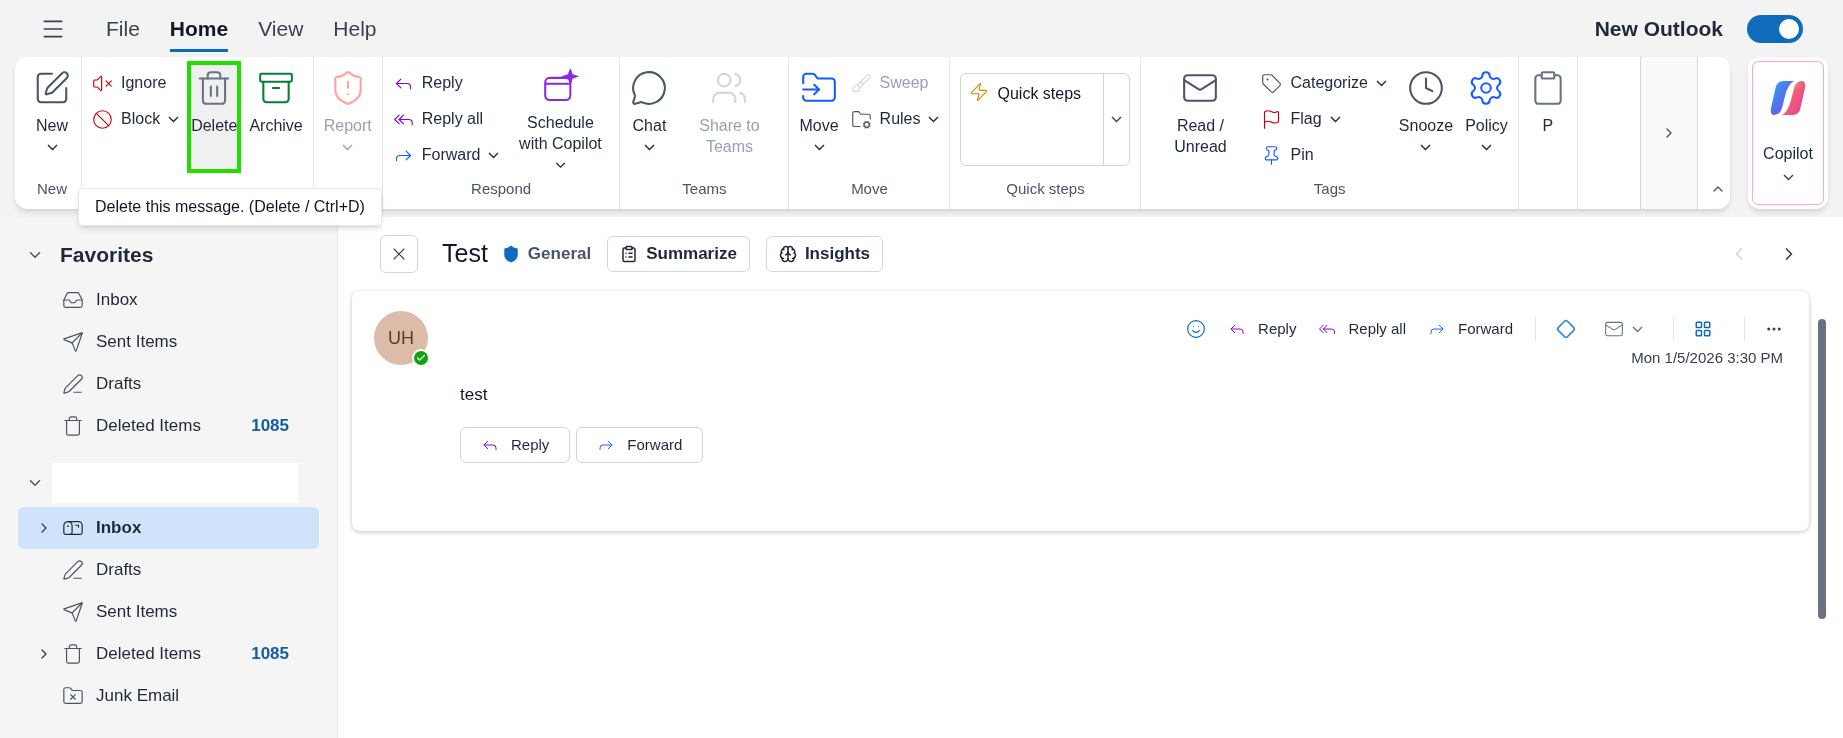 The image size is (1843, 738). I want to click on avatar: UH, so click(401, 338).